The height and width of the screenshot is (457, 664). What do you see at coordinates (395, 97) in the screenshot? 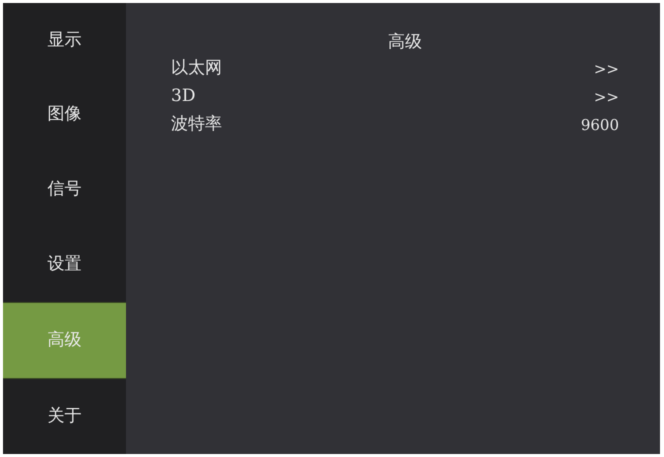
I see `settings-row: 3D >>` at bounding box center [395, 97].